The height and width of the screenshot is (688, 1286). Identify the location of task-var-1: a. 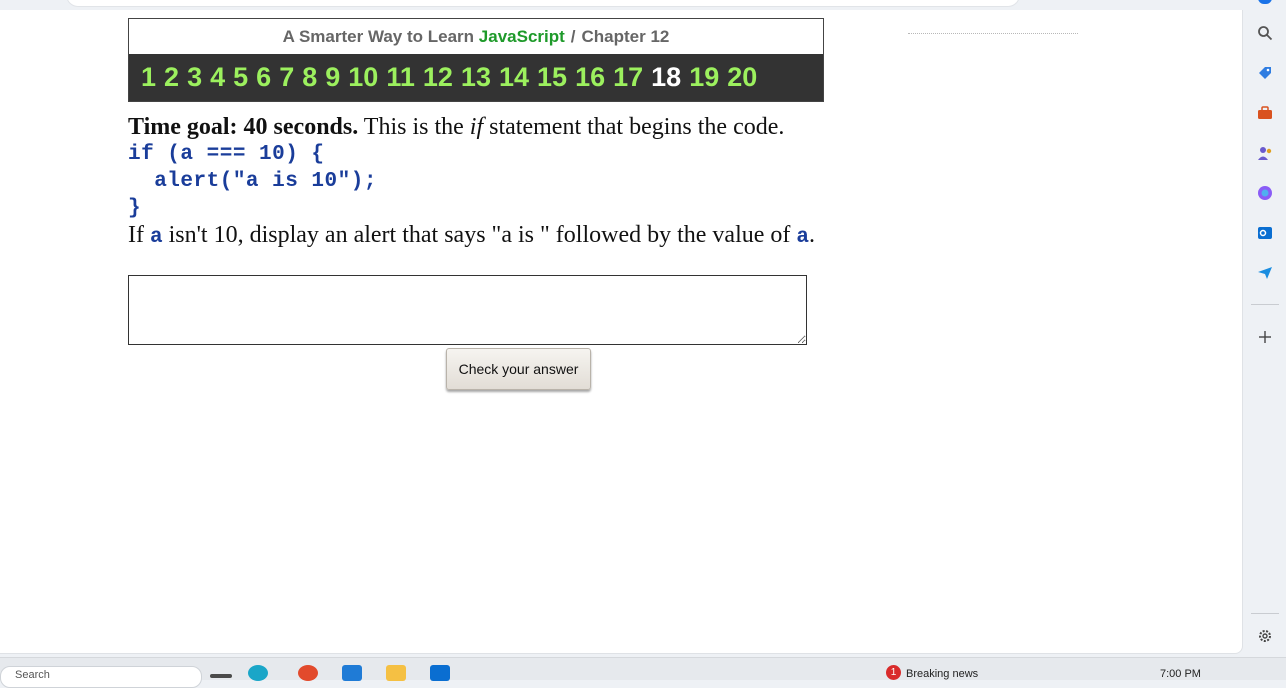
(156, 237).